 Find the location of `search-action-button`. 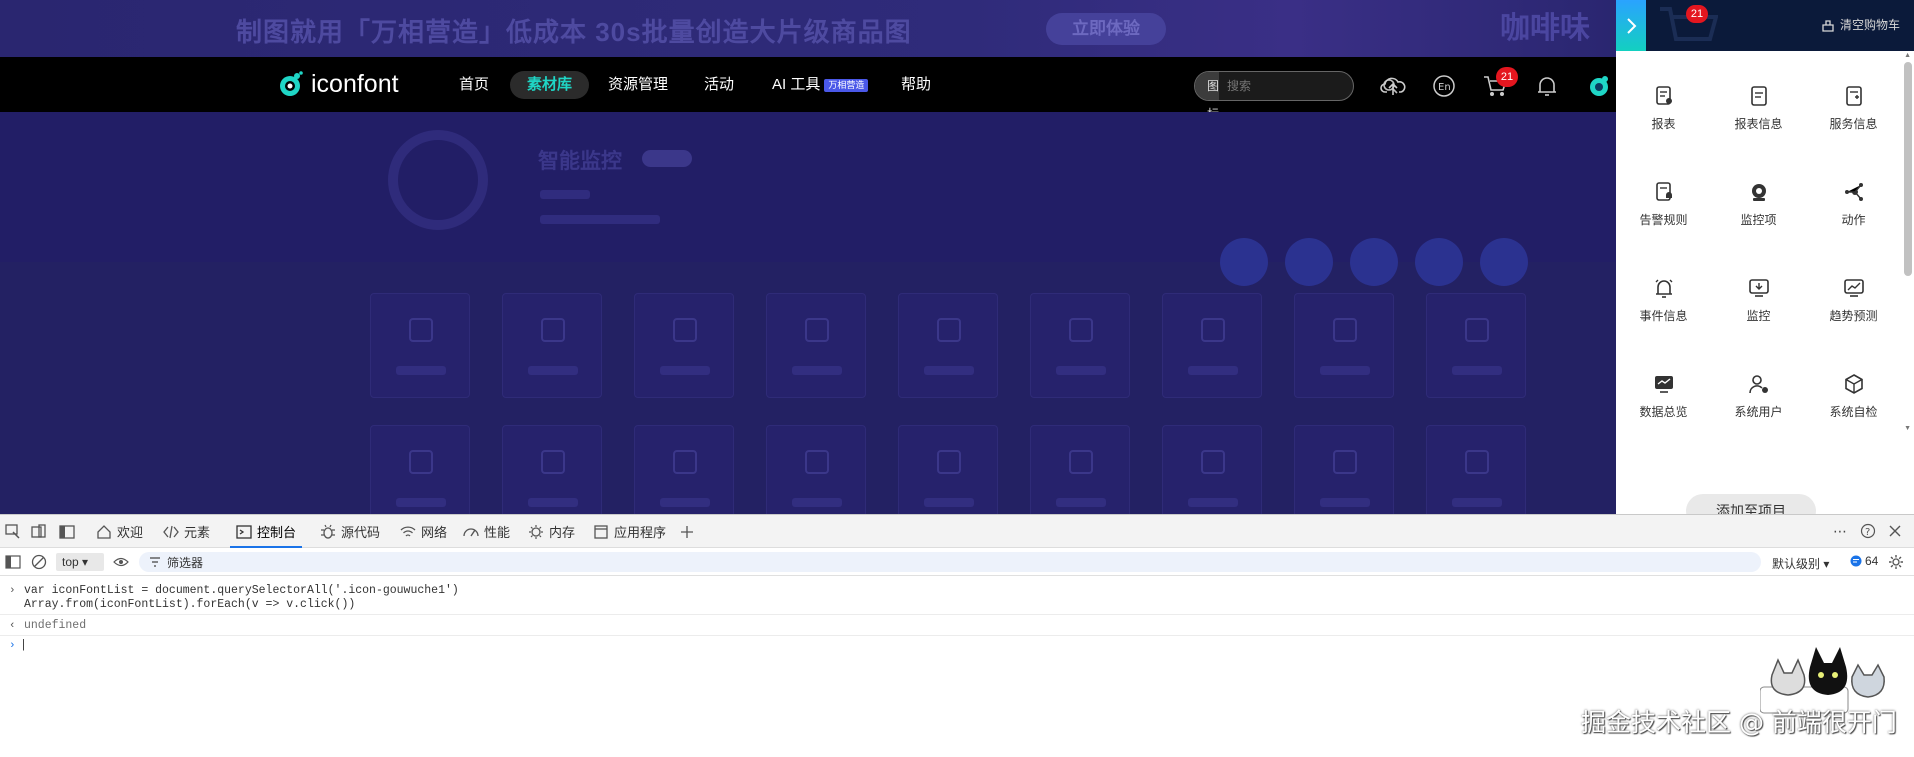

search-action-button is located at coordinates (1244, 262).